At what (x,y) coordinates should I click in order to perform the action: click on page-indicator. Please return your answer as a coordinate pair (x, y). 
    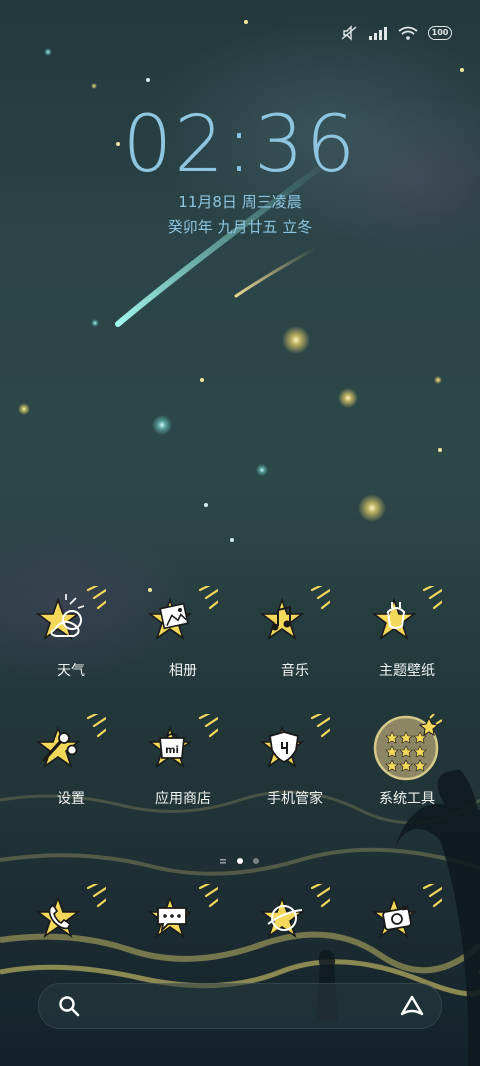
    Looking at the image, I should click on (240, 861).